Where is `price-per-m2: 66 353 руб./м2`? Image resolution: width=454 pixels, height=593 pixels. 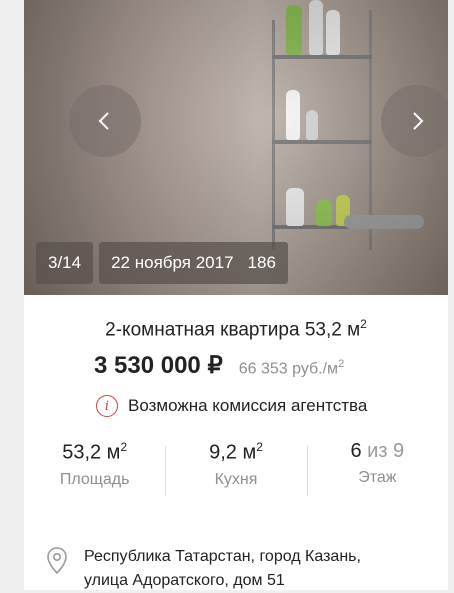 price-per-m2: 66 353 руб./м2 is located at coordinates (291, 368).